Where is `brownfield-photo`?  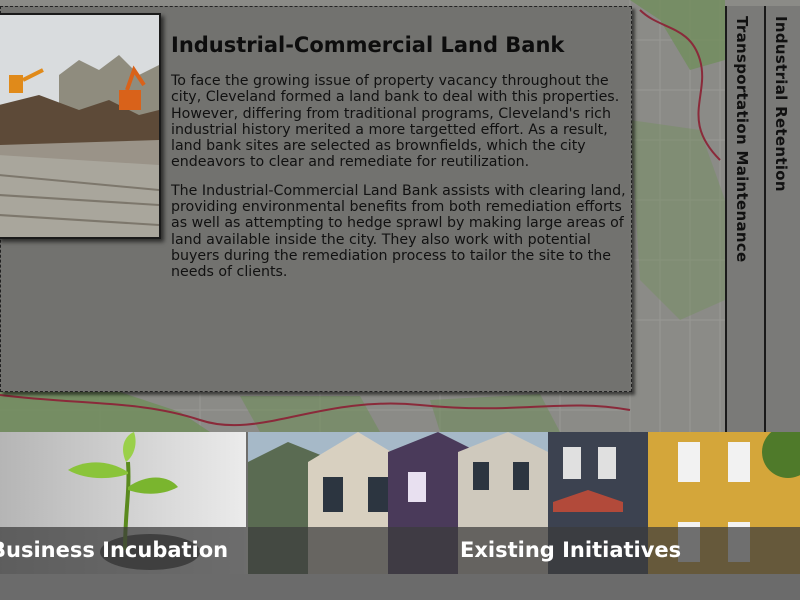 brownfield-photo is located at coordinates (80, 126).